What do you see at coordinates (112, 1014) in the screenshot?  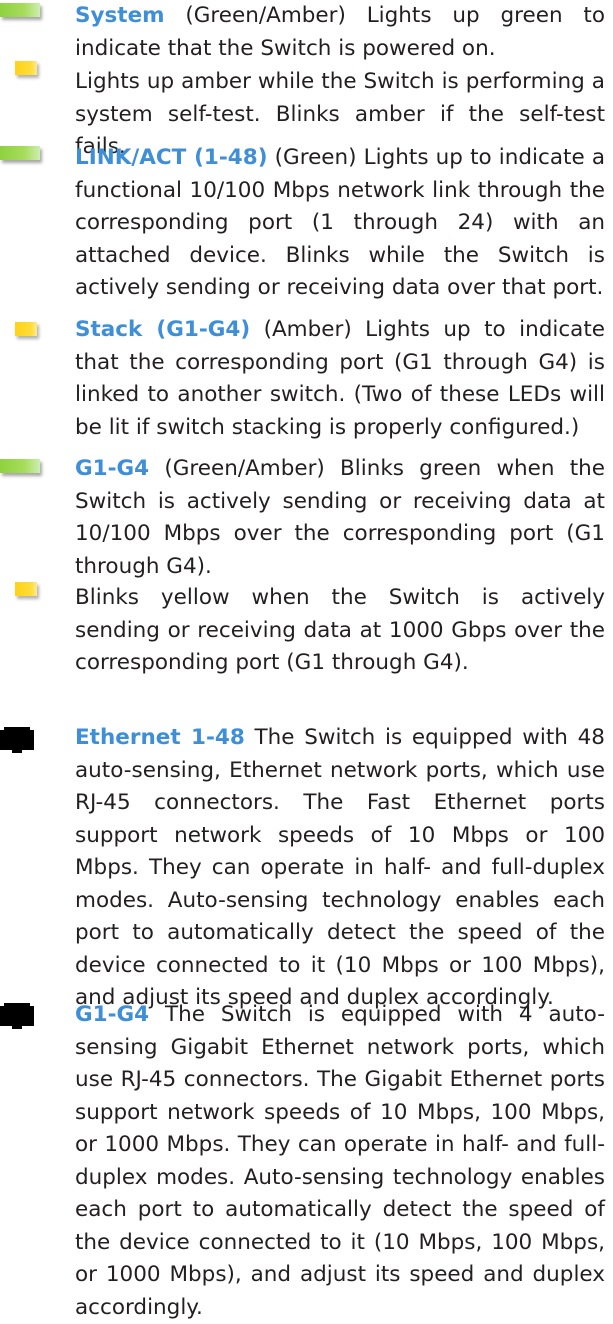 I see `gigabit-ports-label: G1-G4` at bounding box center [112, 1014].